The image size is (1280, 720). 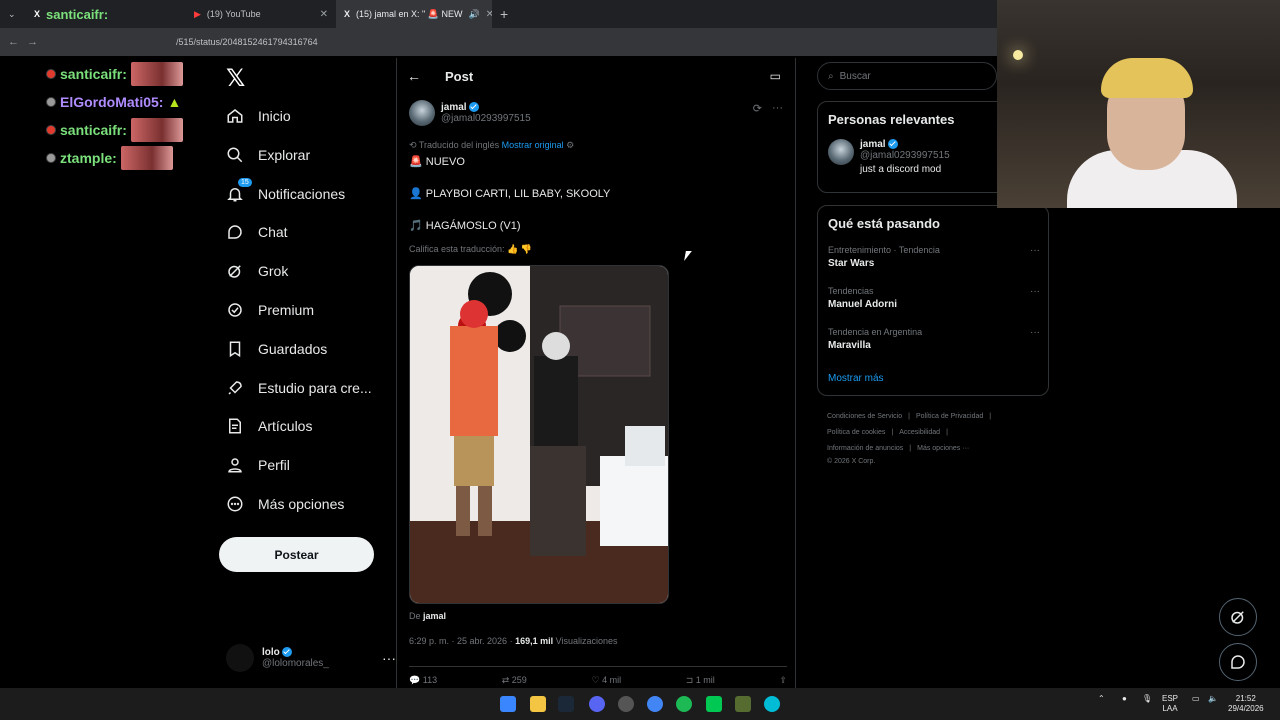 I want to click on messages-floating-button, so click(x=1238, y=662).